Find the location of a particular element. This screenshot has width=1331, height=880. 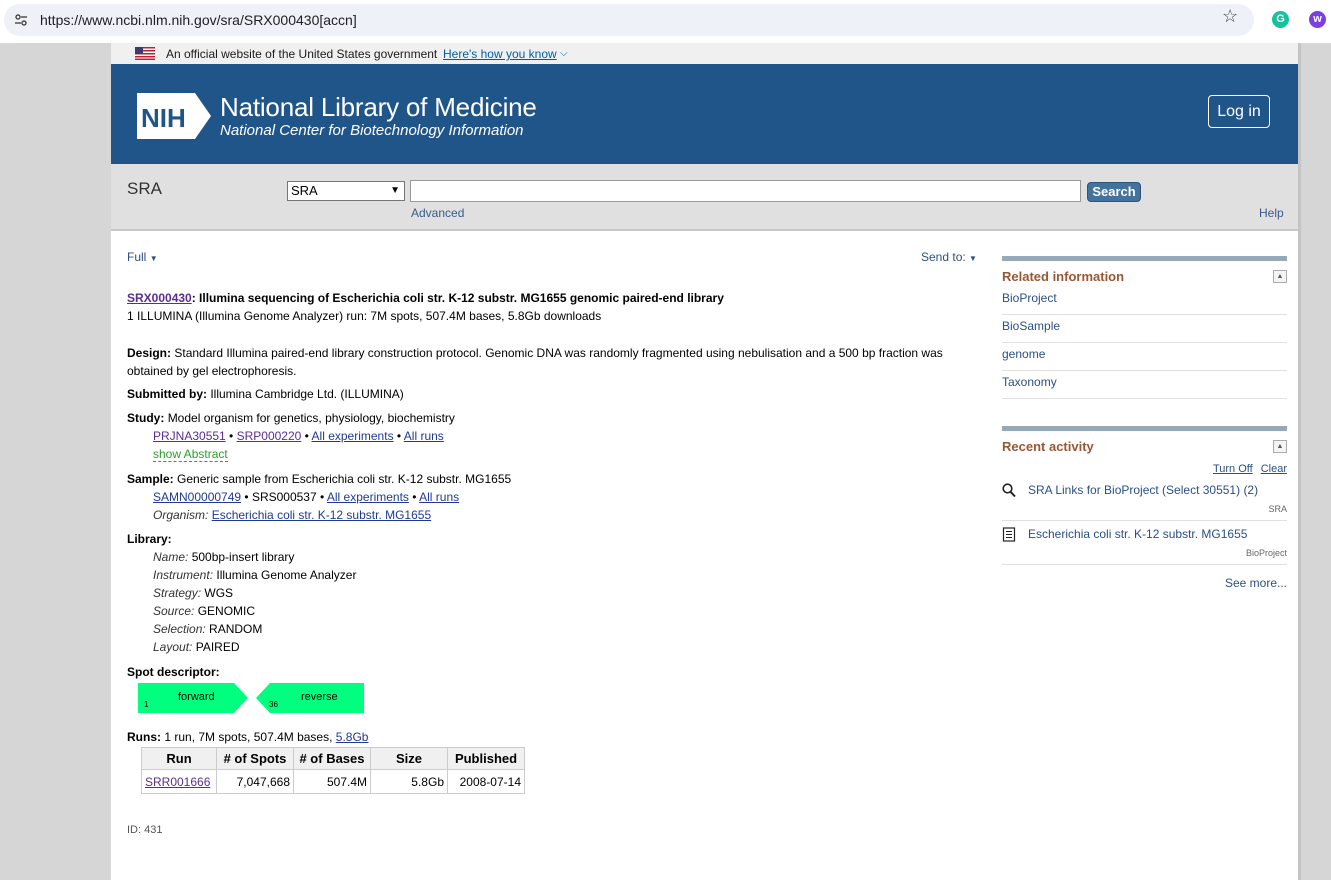

heres-how-you-know-link: Here's how you know is located at coordinates (500, 54).